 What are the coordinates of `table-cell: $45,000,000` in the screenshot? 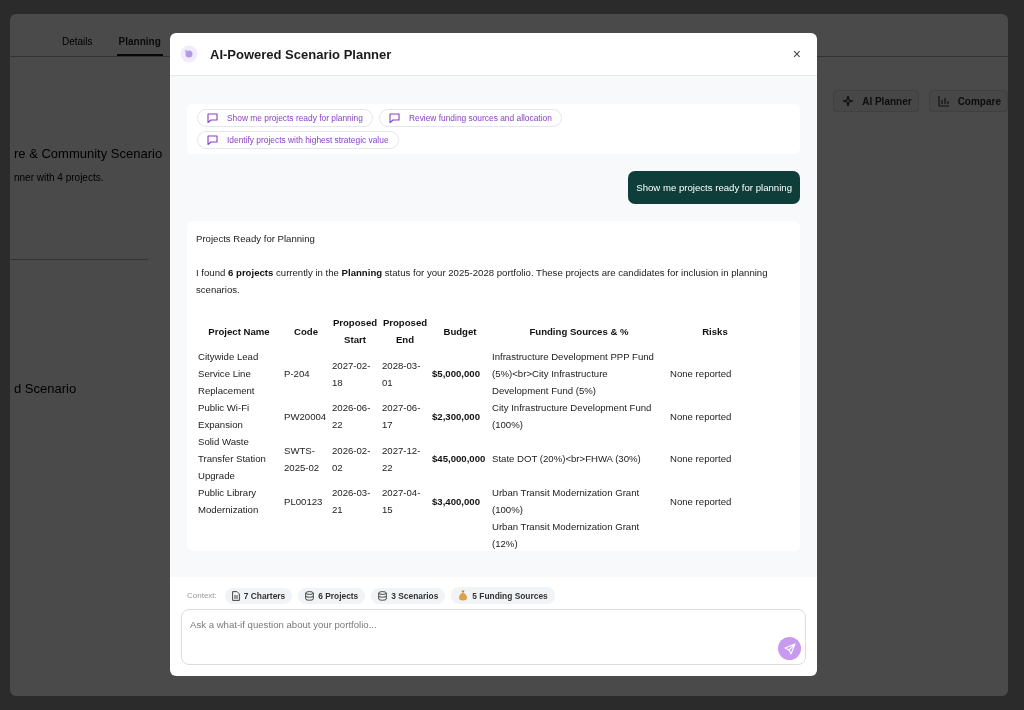 It's located at (459, 458).